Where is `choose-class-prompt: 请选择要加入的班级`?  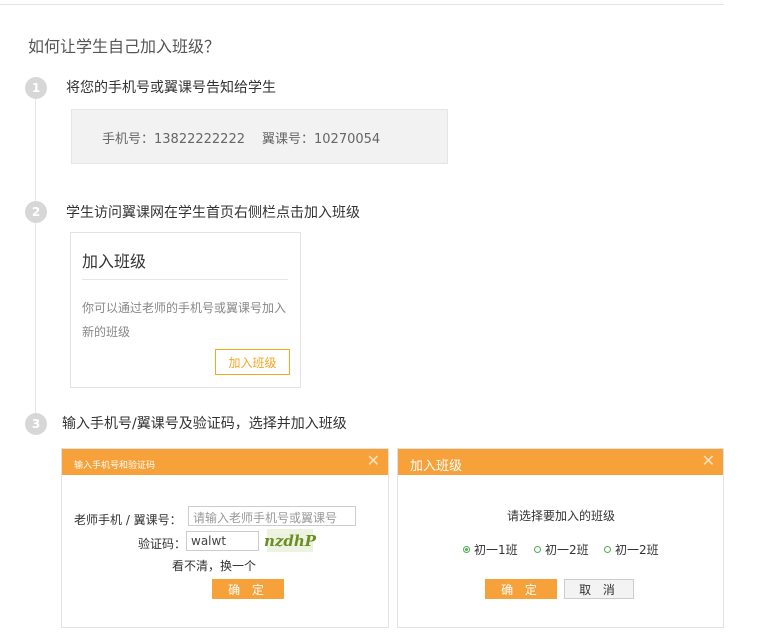
choose-class-prompt: 请选择要加入的班级 is located at coordinates (561, 516).